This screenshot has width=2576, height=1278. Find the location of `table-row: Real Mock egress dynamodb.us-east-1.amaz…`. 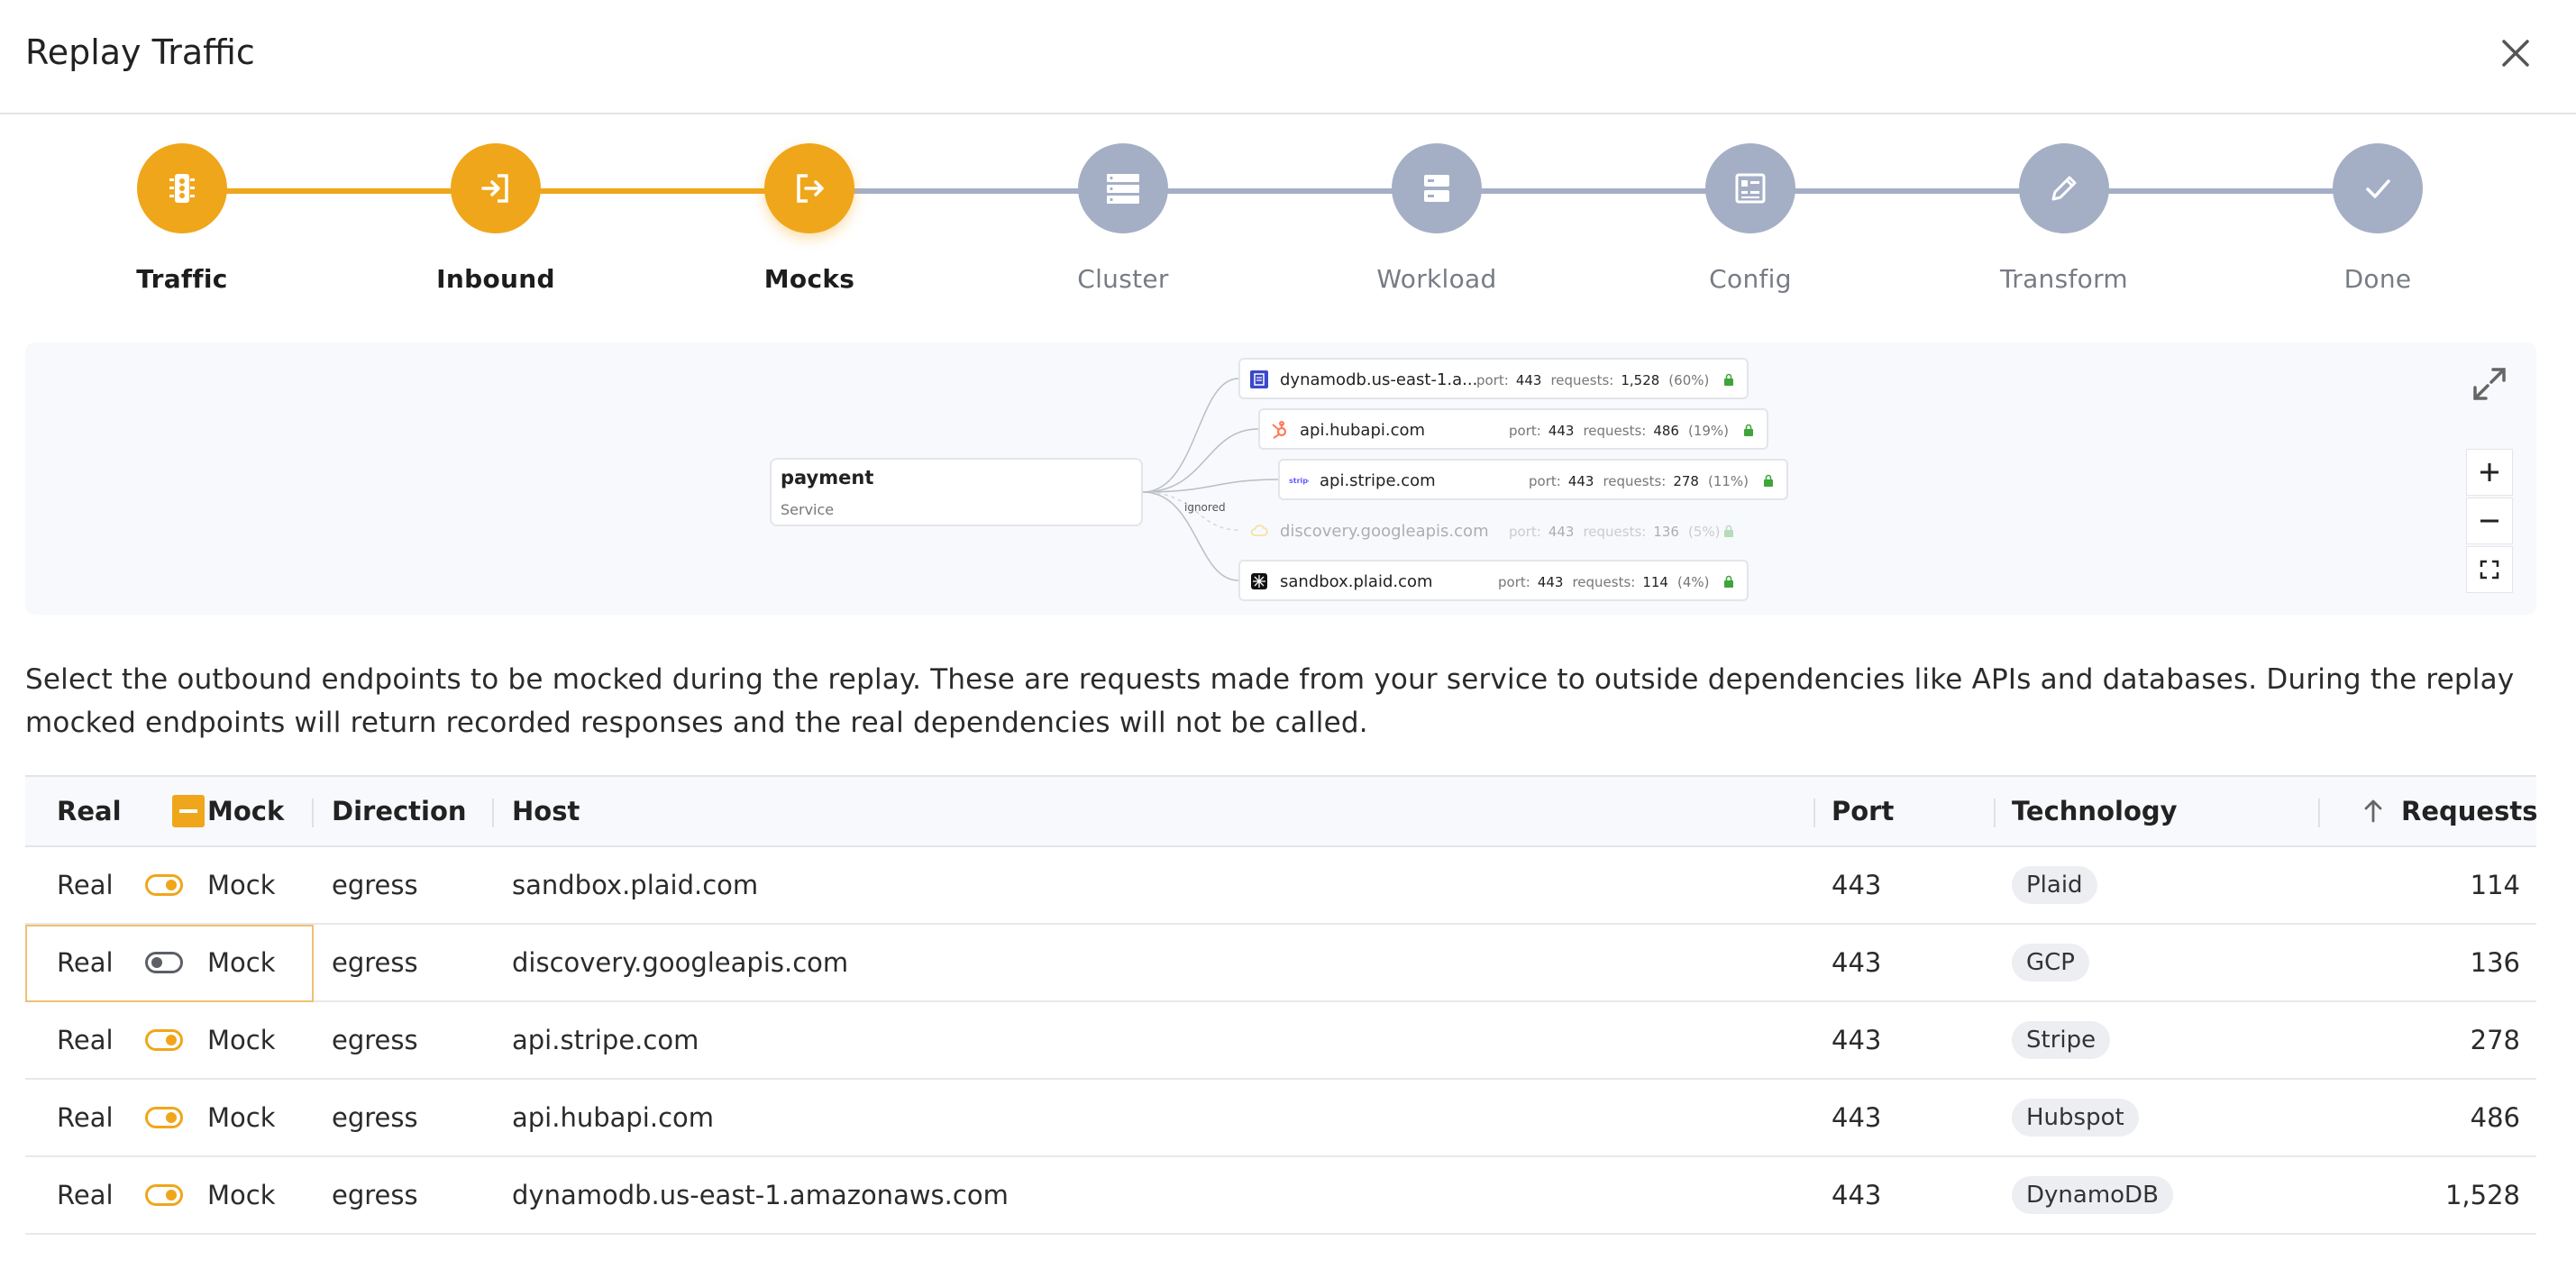

table-row: Real Mock egress dynamodb.us-east-1.amaz… is located at coordinates (1280, 1196).